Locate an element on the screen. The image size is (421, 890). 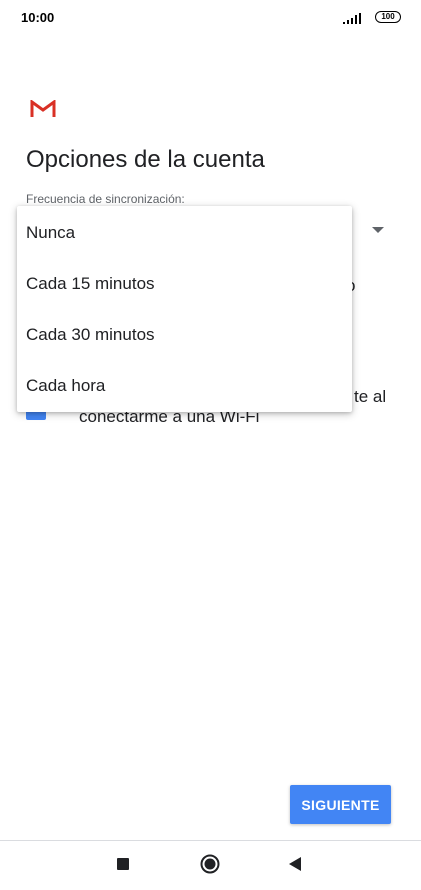
page-title: Opciones de la cuenta is located at coordinates (145, 159).